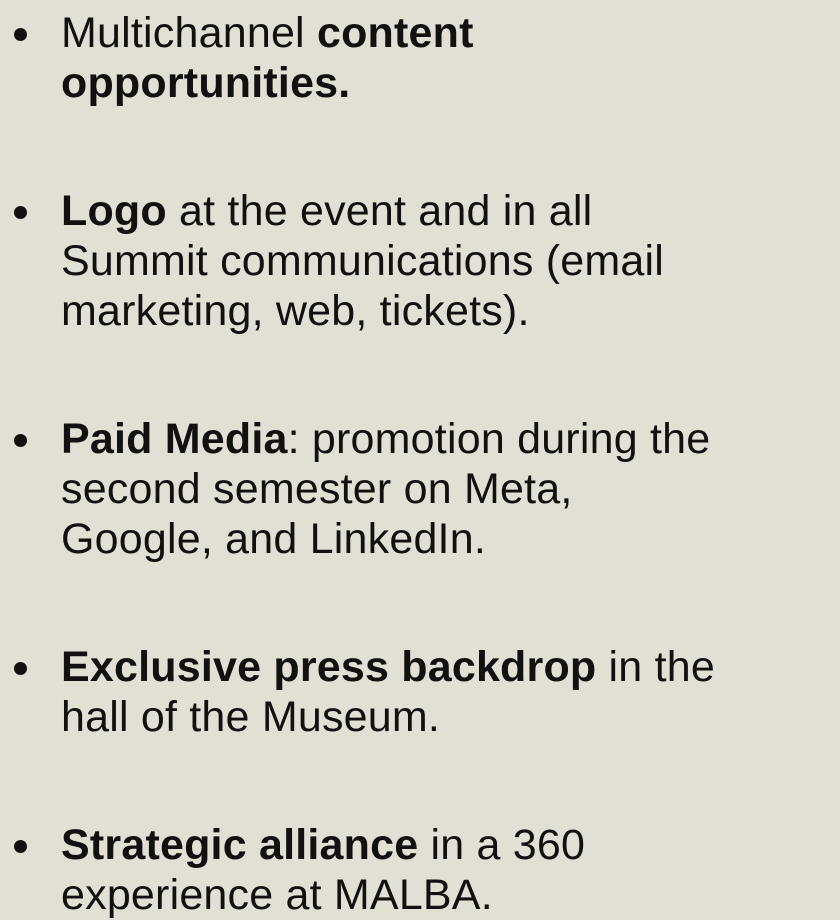 This screenshot has height=920, width=840. I want to click on bullet-text: in the, so click(655, 667).